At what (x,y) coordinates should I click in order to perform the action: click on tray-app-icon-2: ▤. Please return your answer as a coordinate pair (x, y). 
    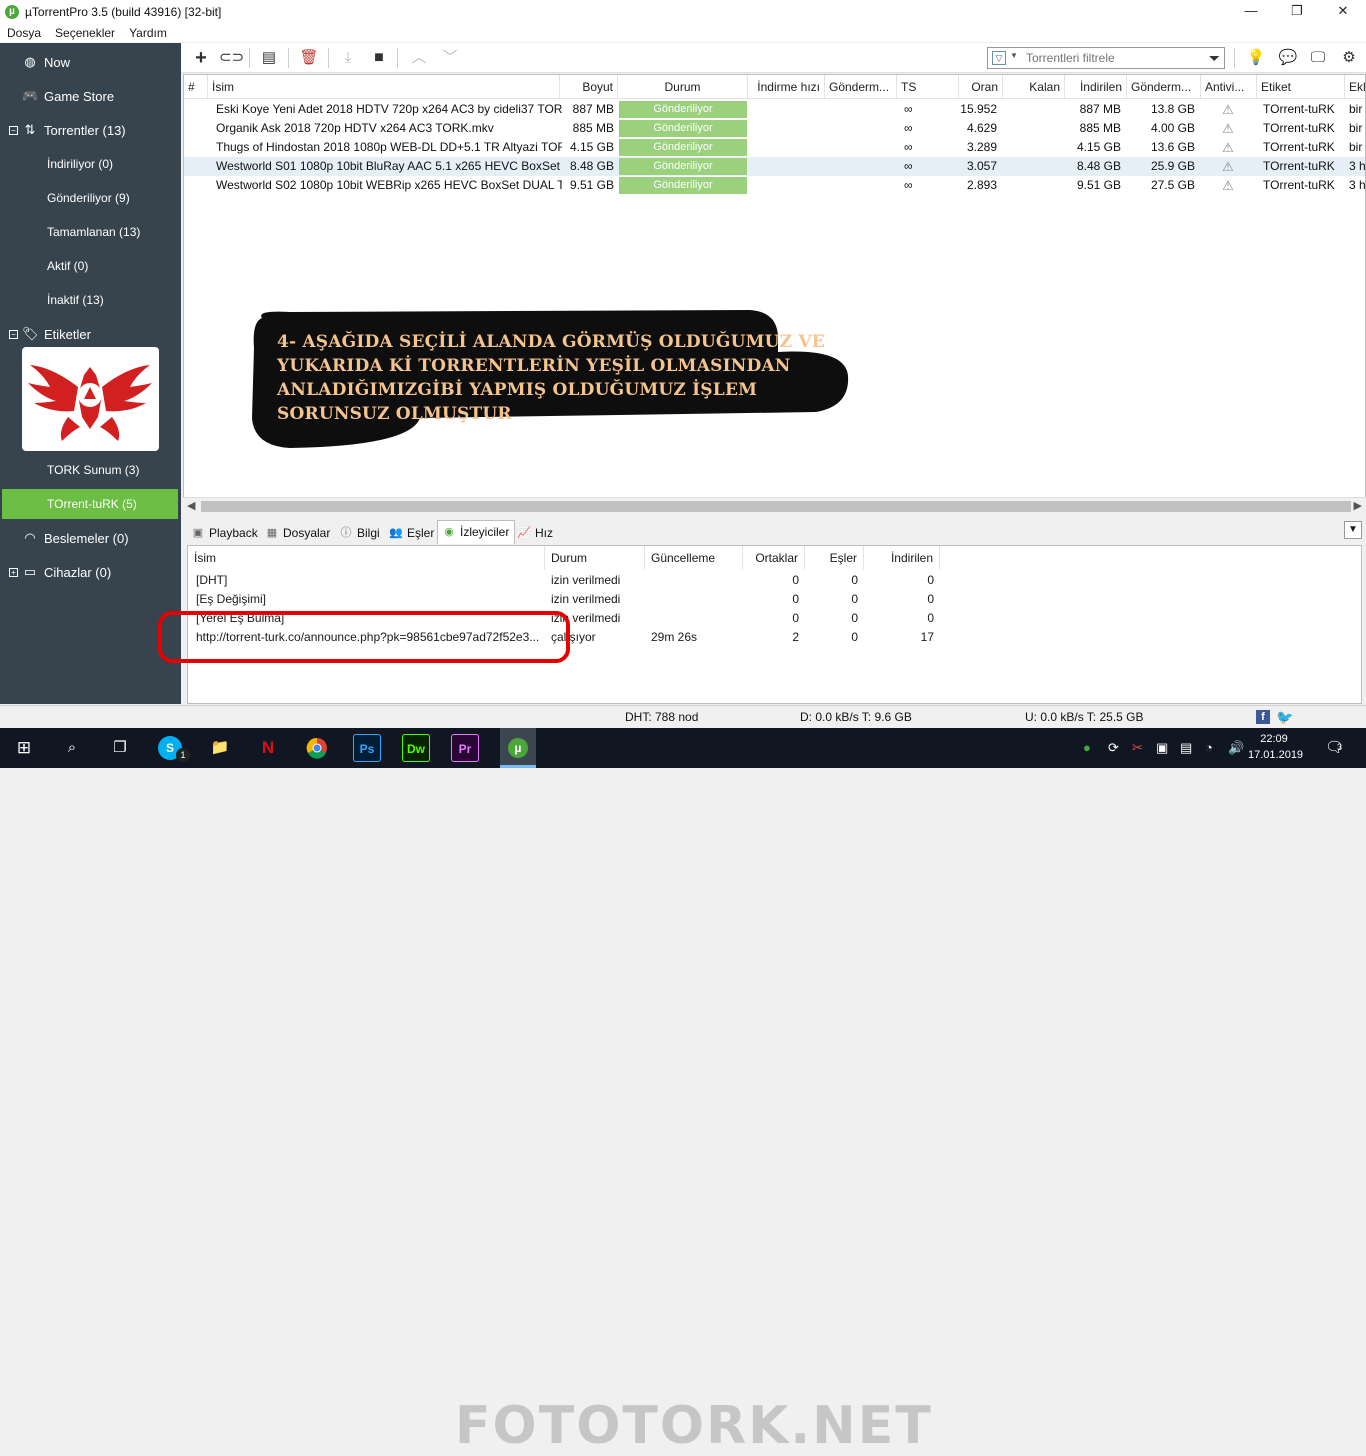
    Looking at the image, I should click on (1186, 748).